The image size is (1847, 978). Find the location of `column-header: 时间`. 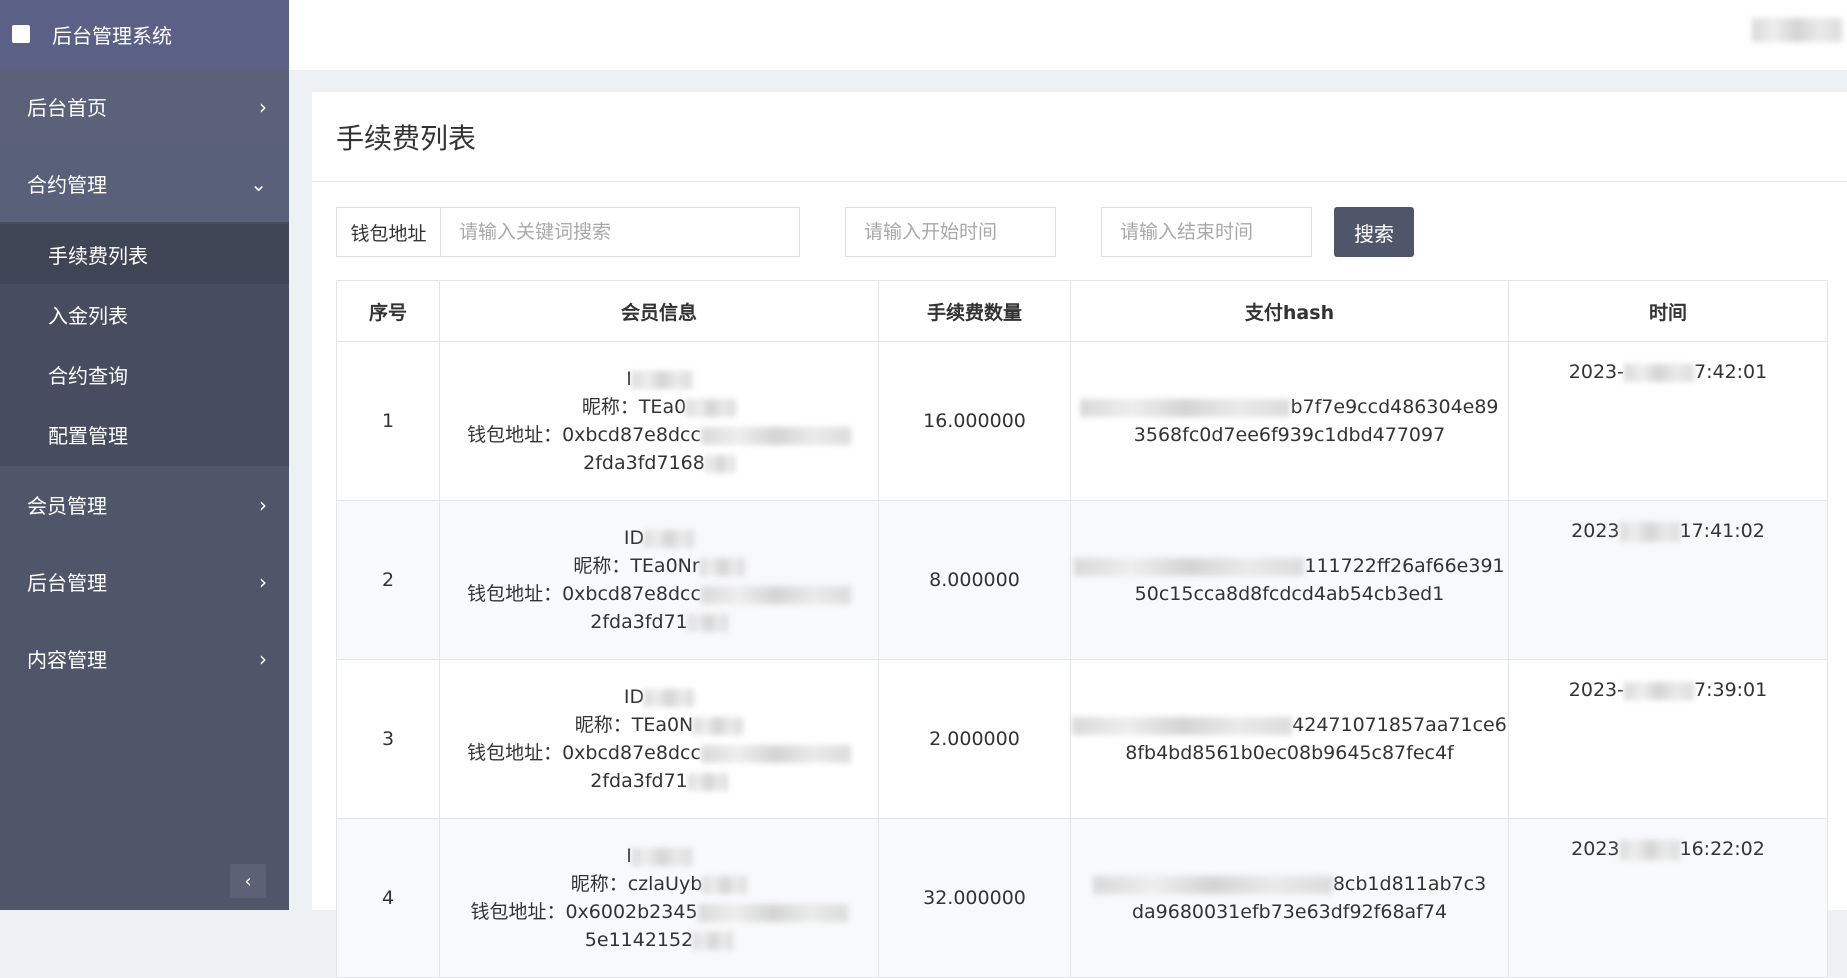

column-header: 时间 is located at coordinates (1668, 311).